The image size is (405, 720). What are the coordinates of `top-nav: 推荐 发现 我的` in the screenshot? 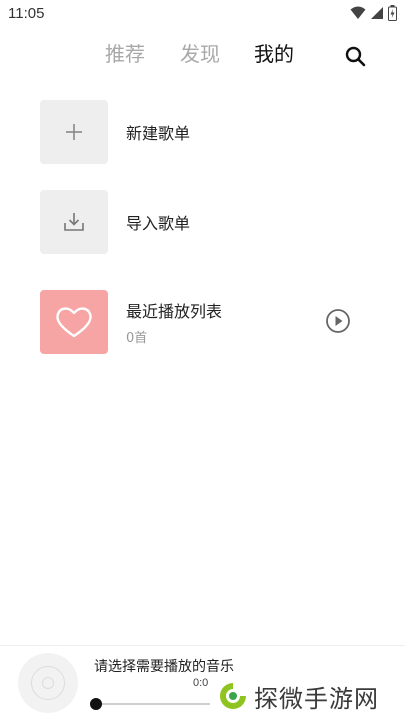 It's located at (202, 56).